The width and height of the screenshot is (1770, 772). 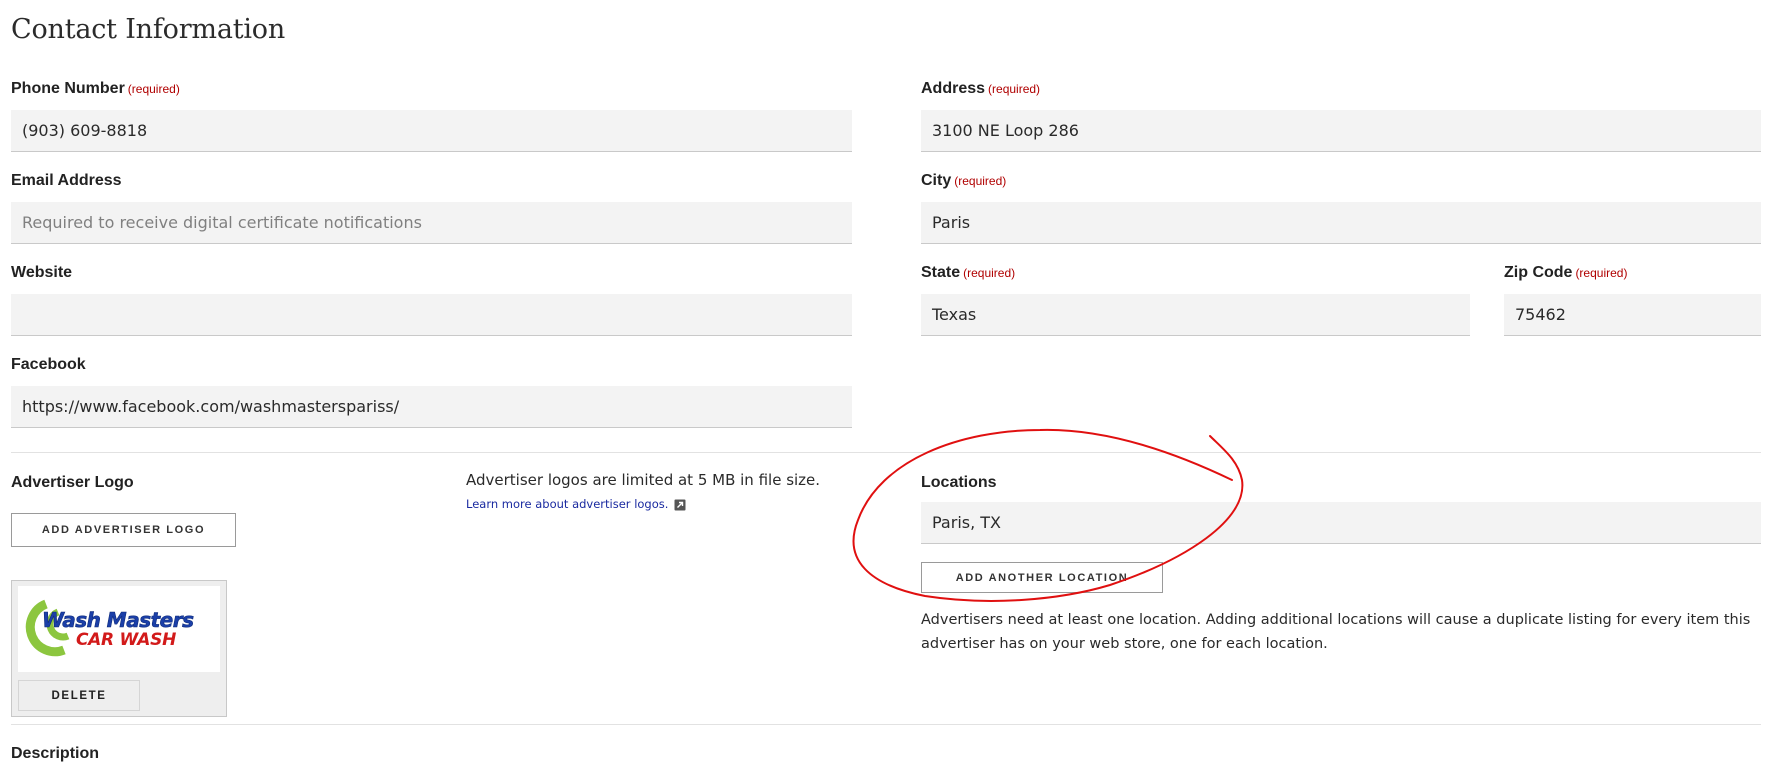 What do you see at coordinates (1042, 577) in the screenshot?
I see `add-another-location-button: ADD ANOTHER LOCATION` at bounding box center [1042, 577].